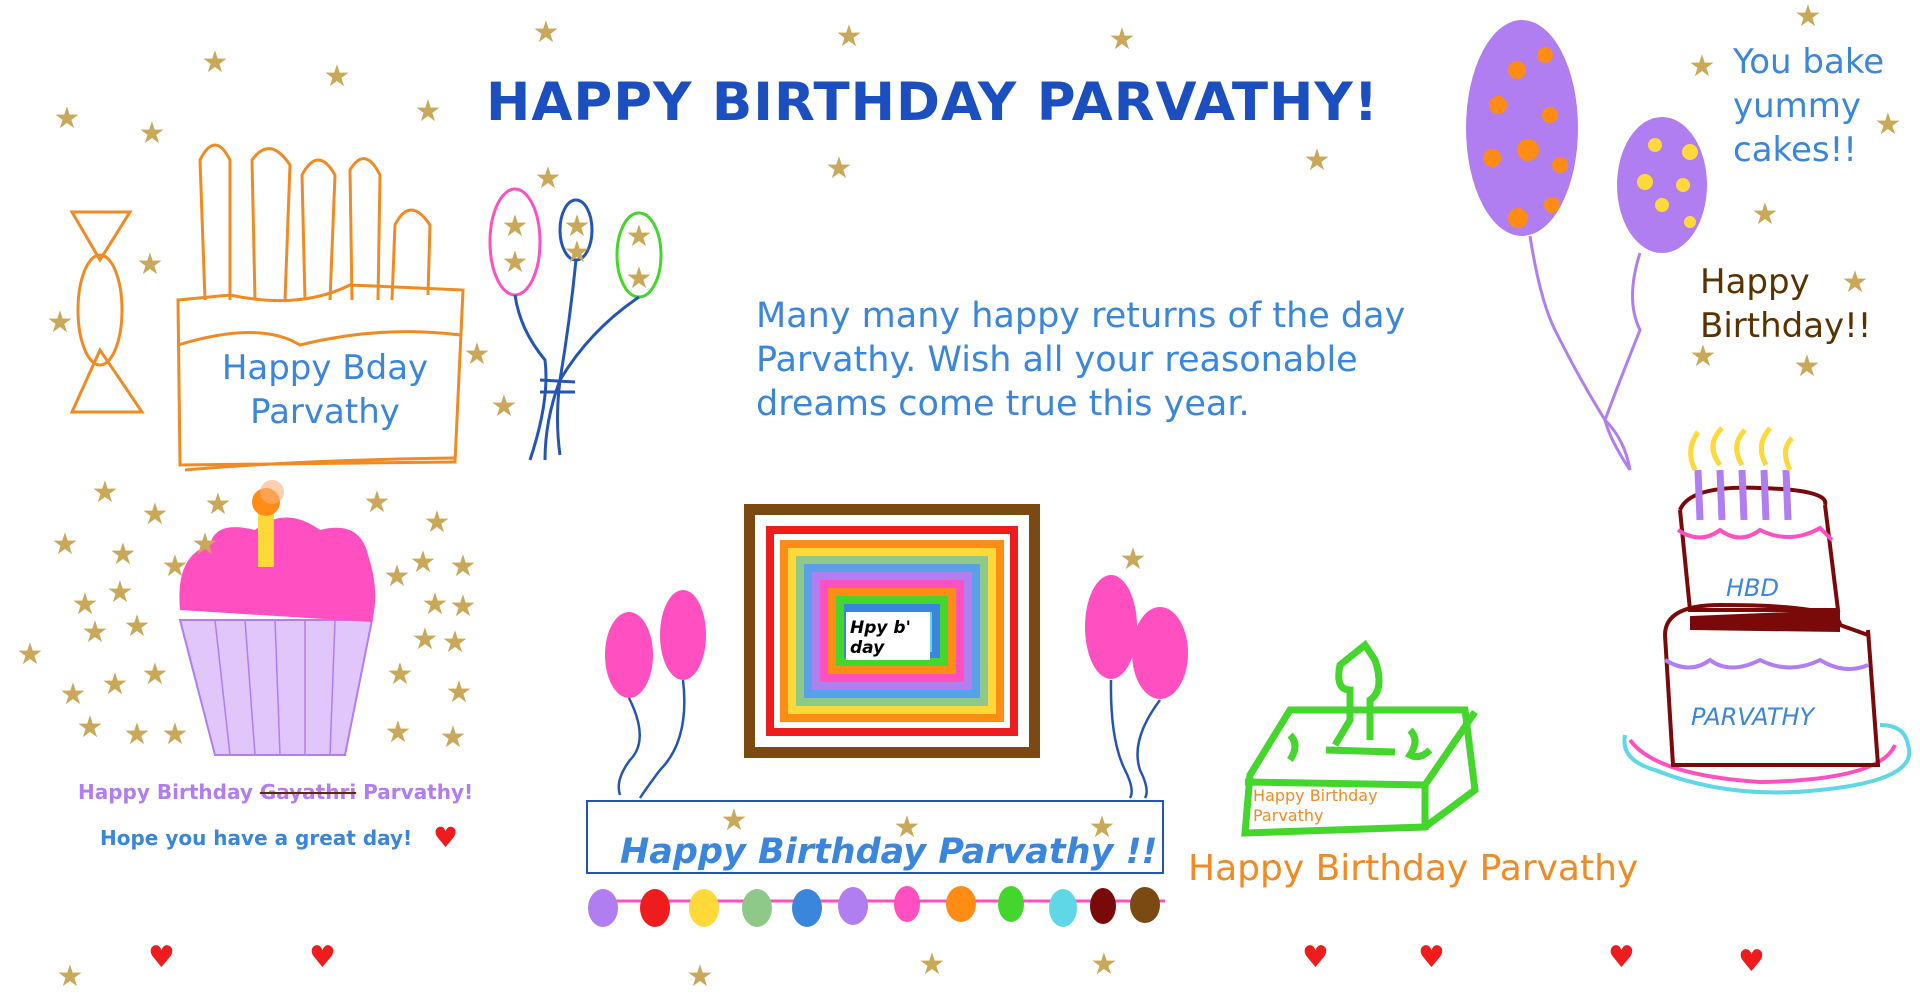 Image resolution: width=1920 pixels, height=994 pixels. Describe the element at coordinates (1767, 610) in the screenshot. I see `tiered-cake-icon` at that location.